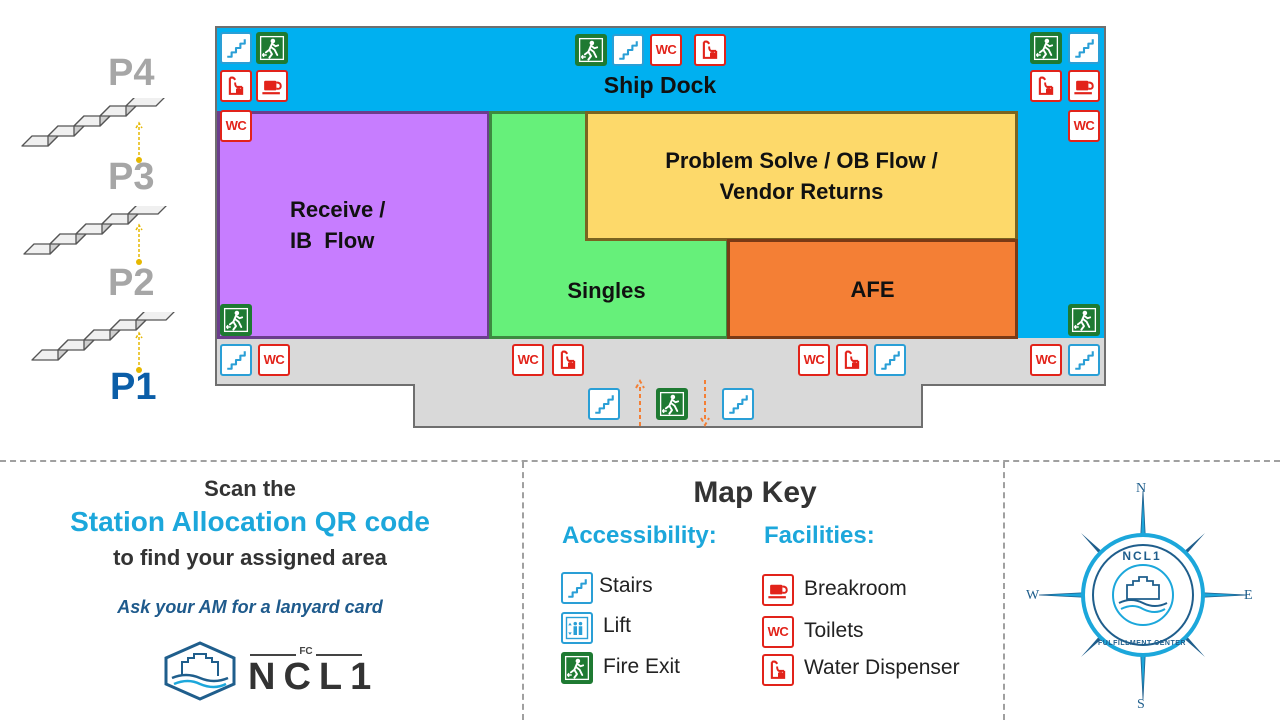 This screenshot has width=1280, height=720. What do you see at coordinates (250, 557) in the screenshot?
I see `scan-line-3: to find your assigned area` at bounding box center [250, 557].